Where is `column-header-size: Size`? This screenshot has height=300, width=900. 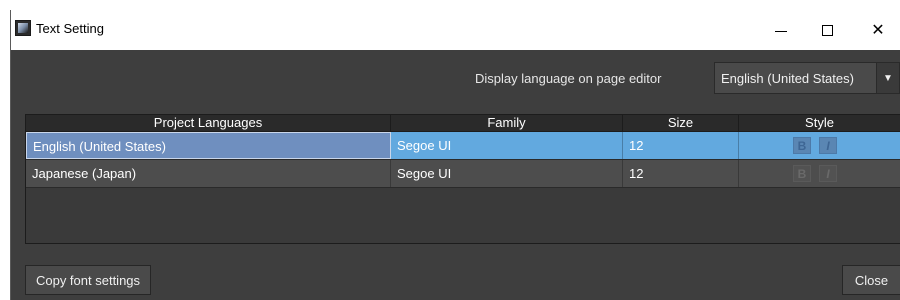
column-header-size: Size is located at coordinates (681, 123).